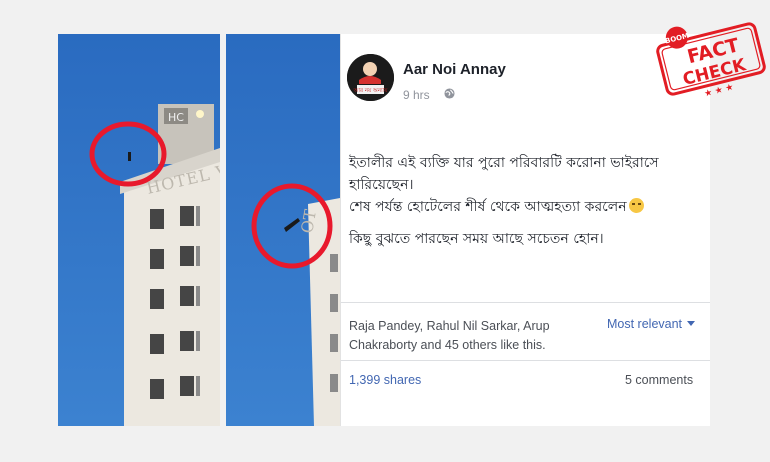 The image size is (770, 462). I want to click on post-timestamp: 9 hrs, so click(416, 95).